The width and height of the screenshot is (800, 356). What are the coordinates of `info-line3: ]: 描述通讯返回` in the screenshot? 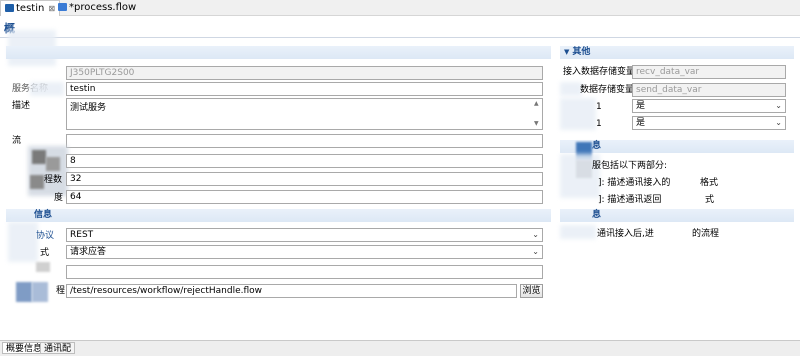 It's located at (630, 200).